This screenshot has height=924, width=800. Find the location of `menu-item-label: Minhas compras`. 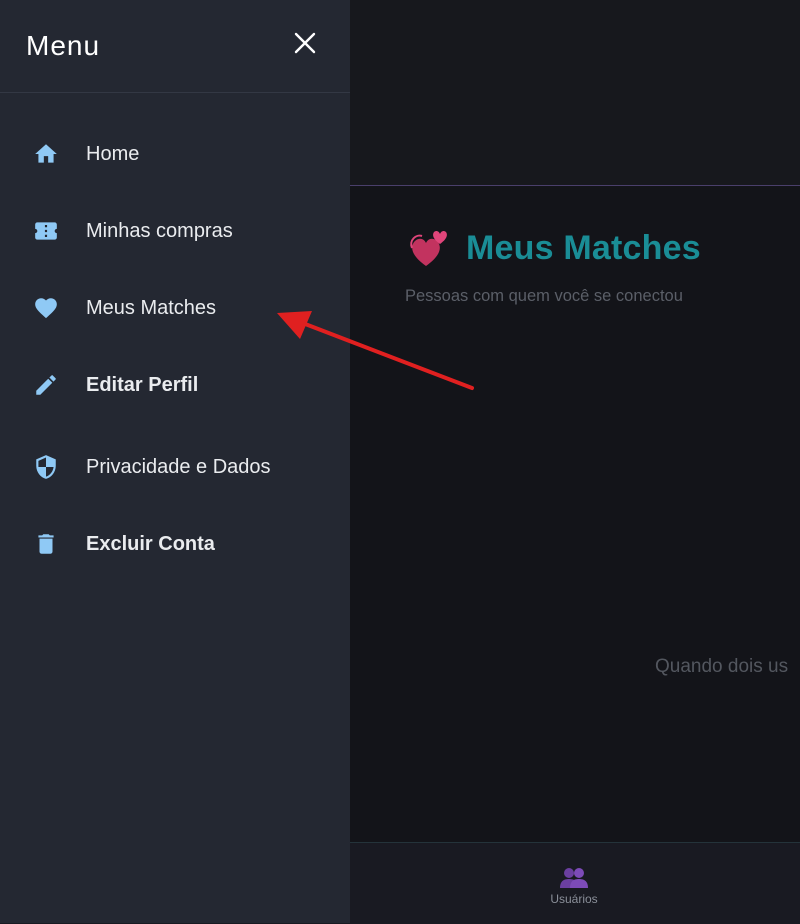

menu-item-label: Minhas compras is located at coordinates (159, 230).